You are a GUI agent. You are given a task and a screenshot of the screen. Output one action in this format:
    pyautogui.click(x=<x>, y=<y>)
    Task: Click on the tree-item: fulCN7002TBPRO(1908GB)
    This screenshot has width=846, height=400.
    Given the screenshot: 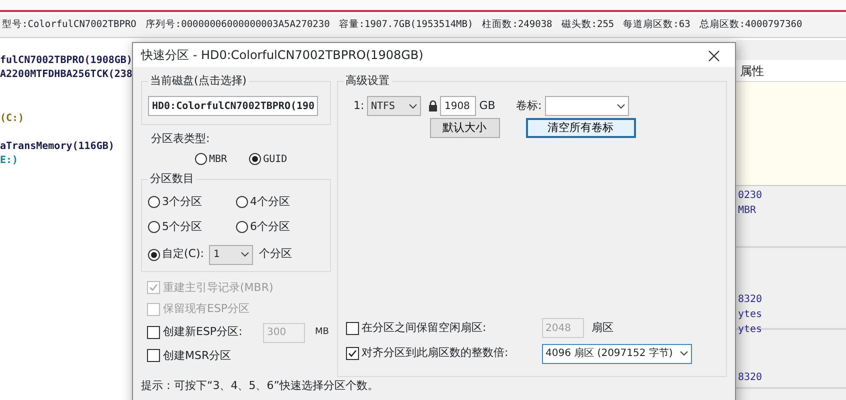 What is the action you would take?
    pyautogui.click(x=66, y=61)
    